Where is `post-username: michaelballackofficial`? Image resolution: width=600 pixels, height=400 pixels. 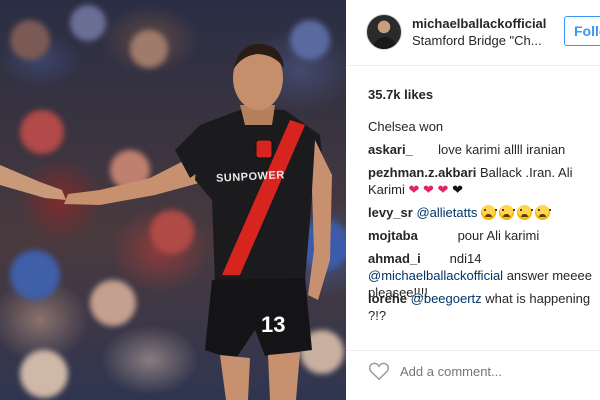 post-username: michaelballackofficial is located at coordinates (479, 23).